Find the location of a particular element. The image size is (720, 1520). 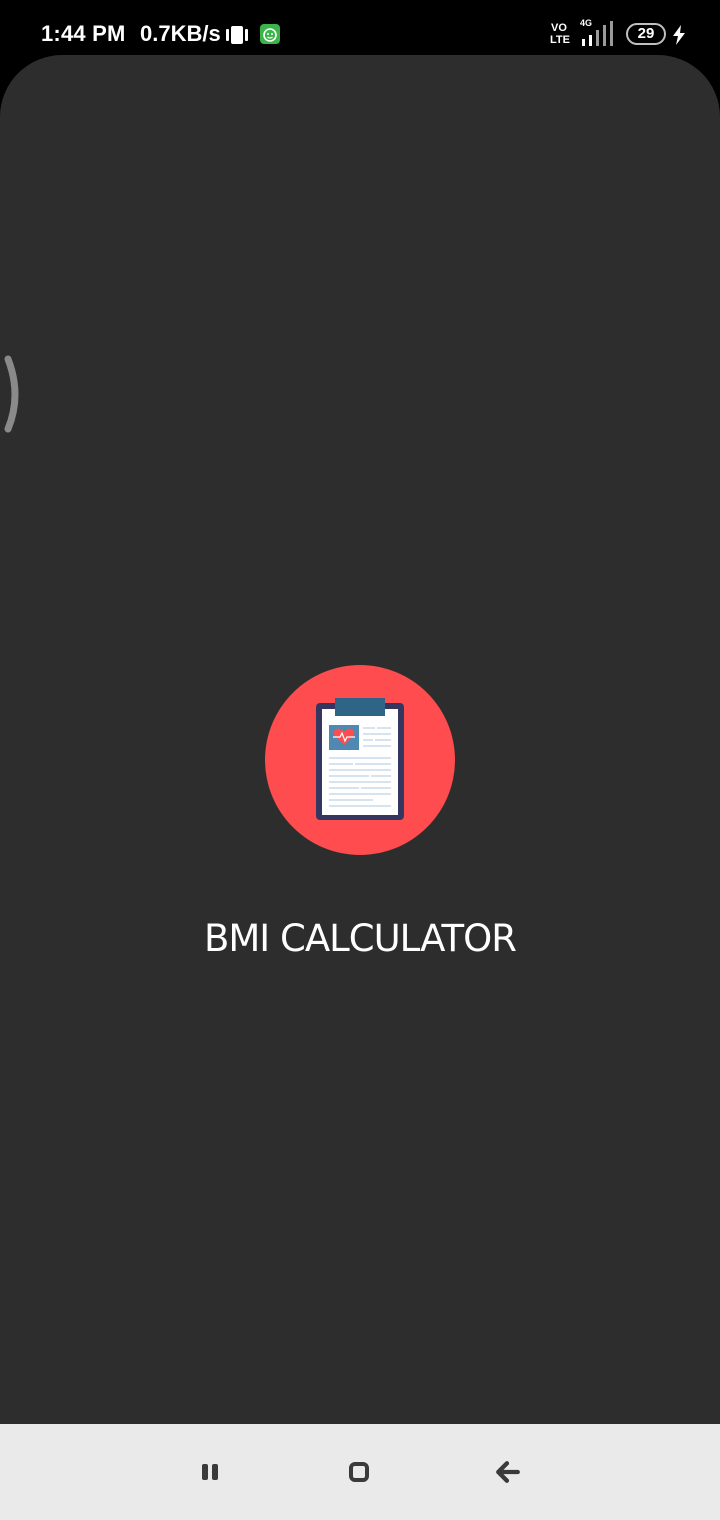

volte-icon: VO LTE is located at coordinates (560, 34).